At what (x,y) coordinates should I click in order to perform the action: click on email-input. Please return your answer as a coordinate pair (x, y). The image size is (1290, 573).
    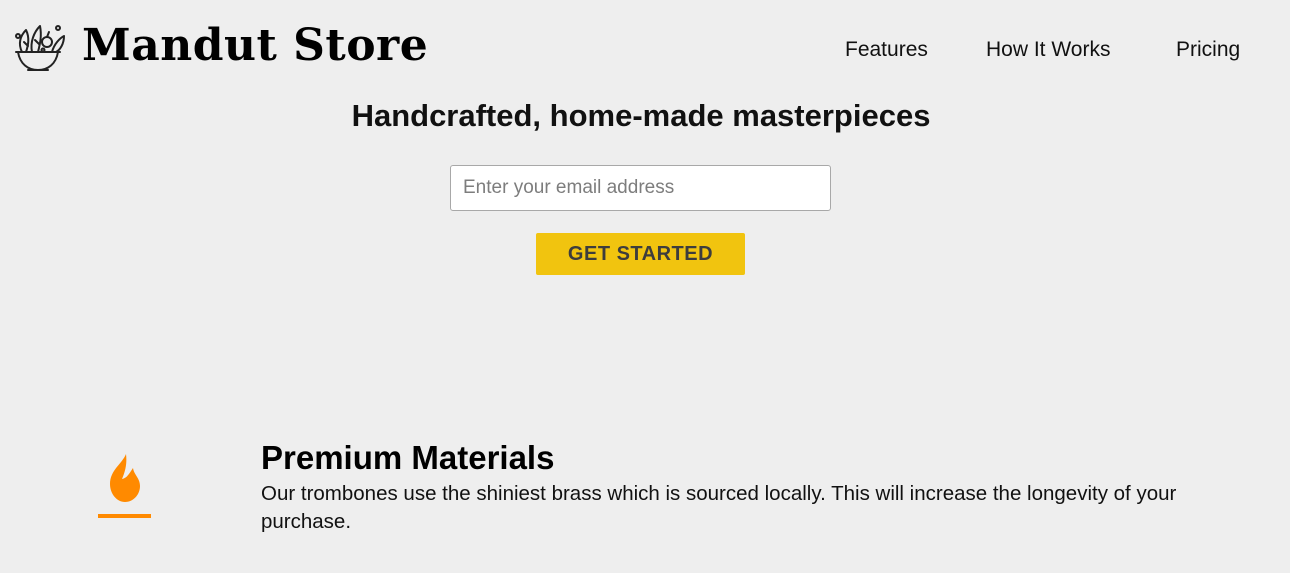
    Looking at the image, I should click on (640, 188).